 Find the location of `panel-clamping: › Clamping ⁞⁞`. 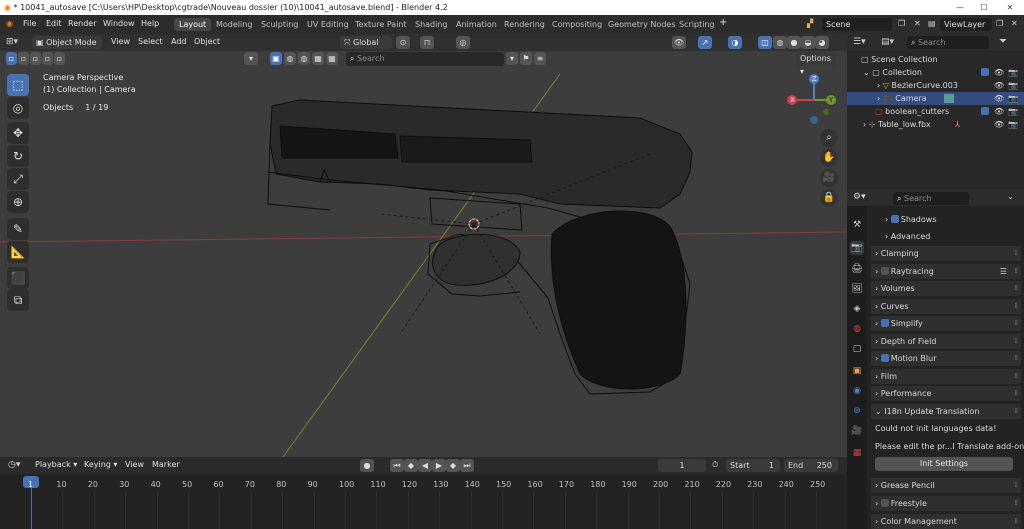

panel-clamping: › Clamping ⁞⁞ is located at coordinates (946, 253).